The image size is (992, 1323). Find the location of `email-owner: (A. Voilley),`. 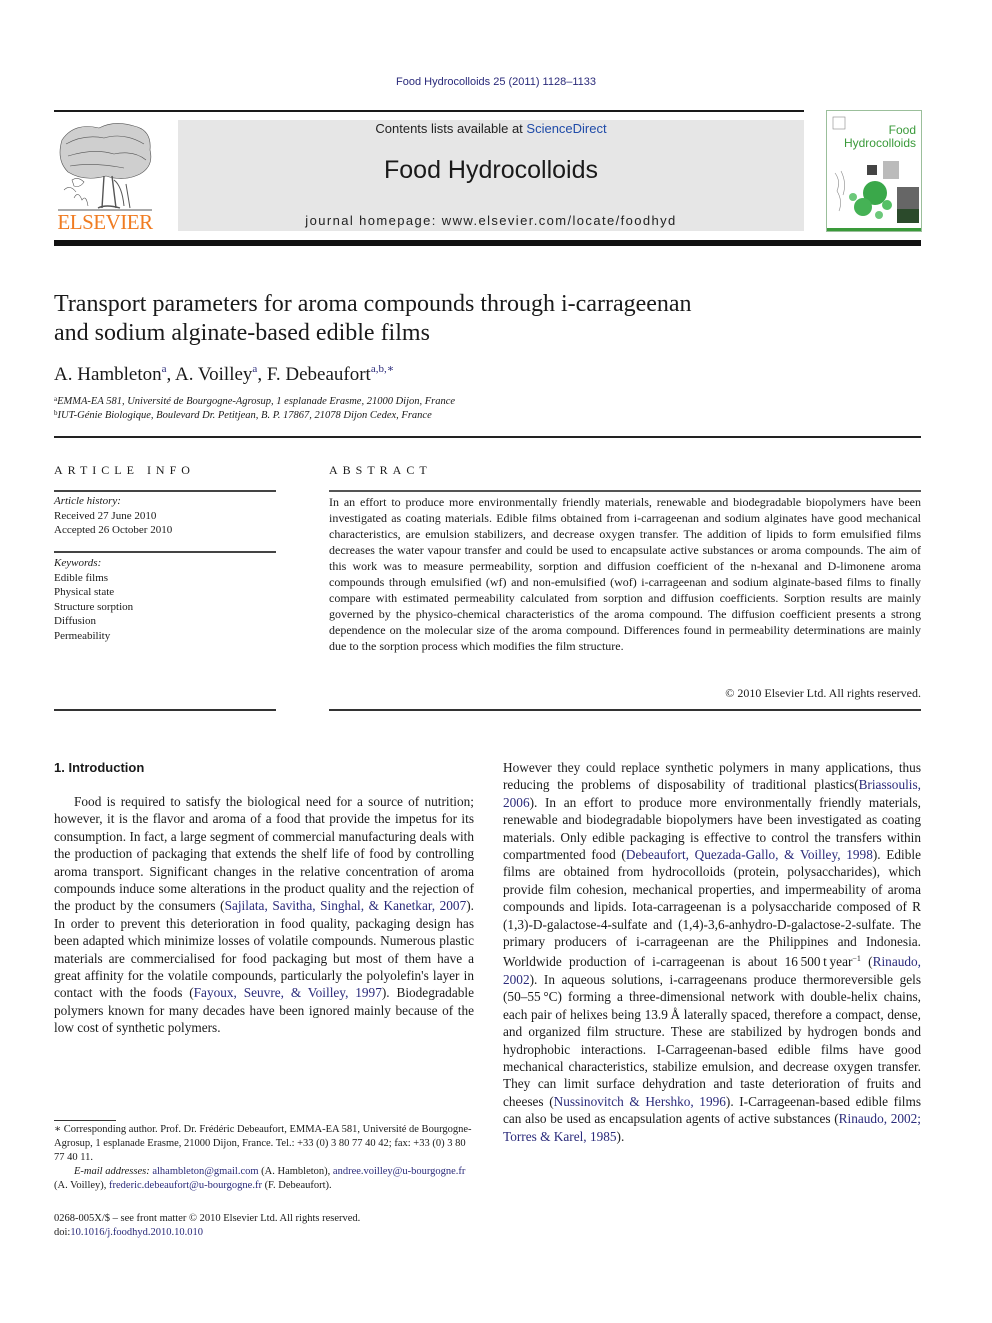

email-owner: (A. Voilley), is located at coordinates (82, 1185).